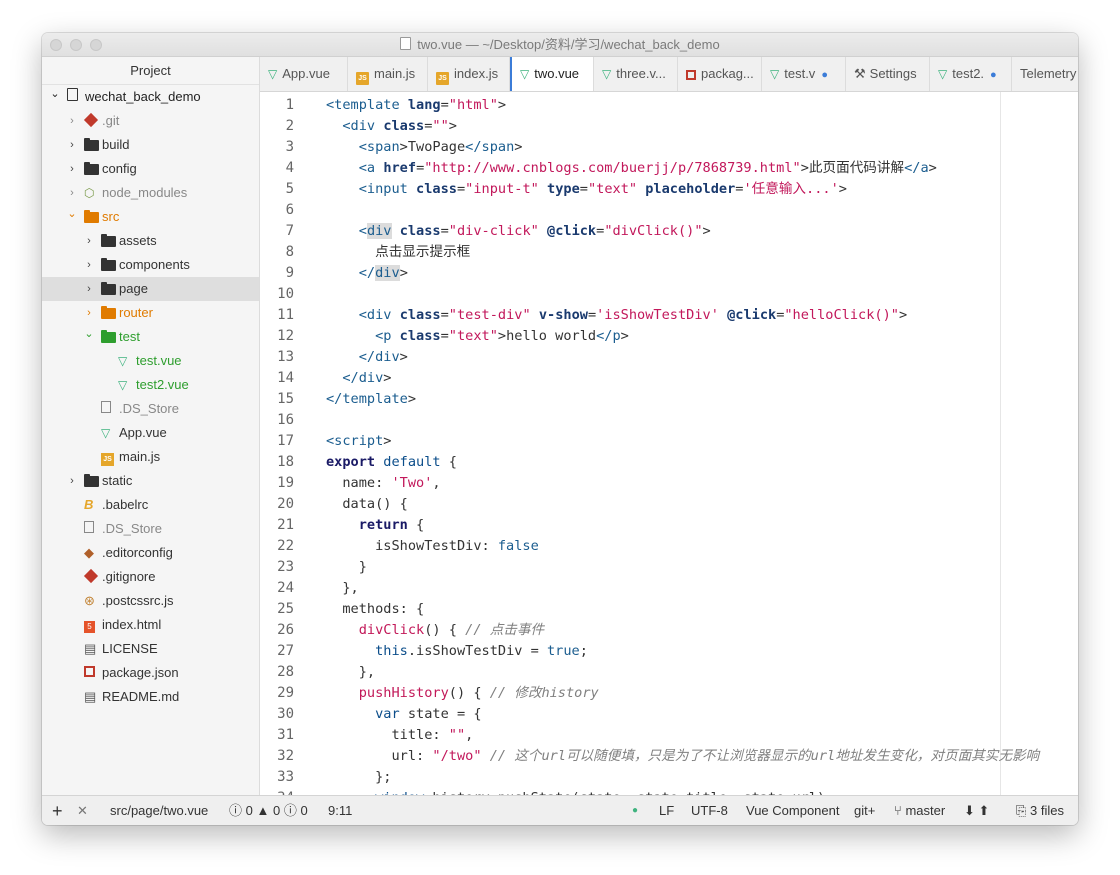  Describe the element at coordinates (56, 45) in the screenshot. I see `close-window-button` at that location.